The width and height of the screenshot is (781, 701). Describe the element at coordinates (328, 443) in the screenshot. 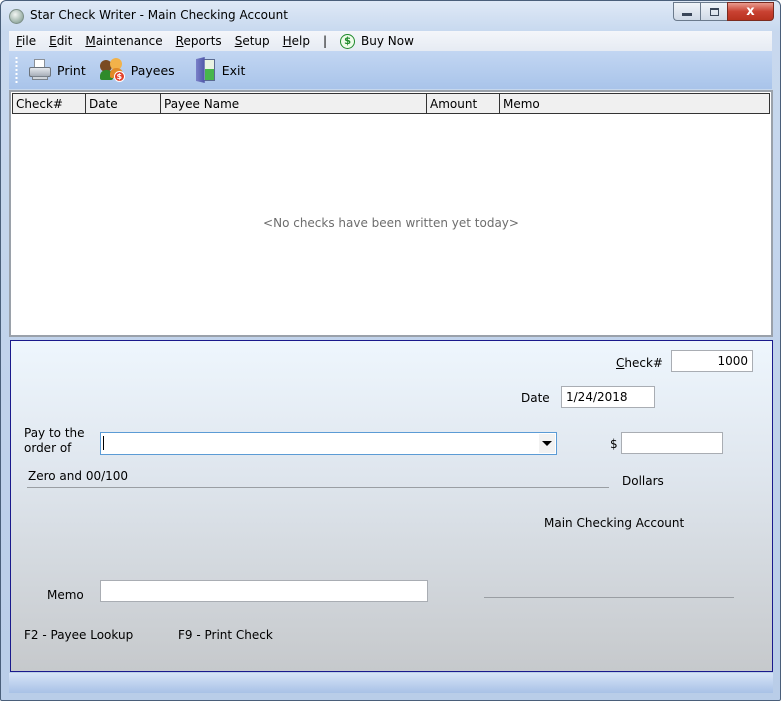

I see `payee-combobox` at that location.